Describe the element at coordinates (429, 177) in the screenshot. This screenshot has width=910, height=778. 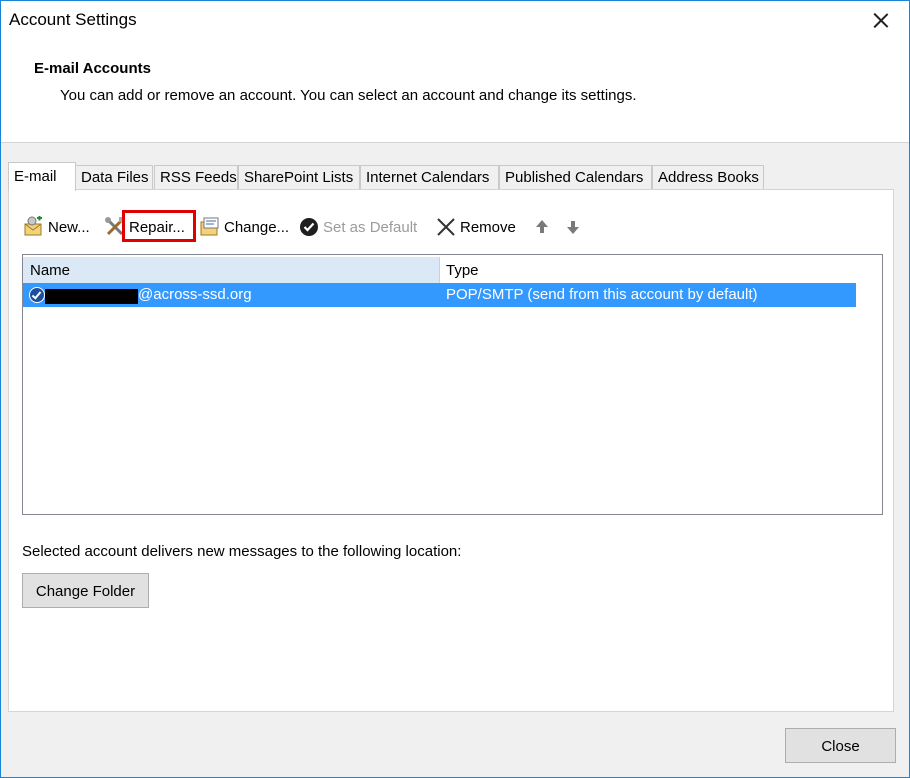
I see `tab-internet-calendars: Internet Calendars` at that location.